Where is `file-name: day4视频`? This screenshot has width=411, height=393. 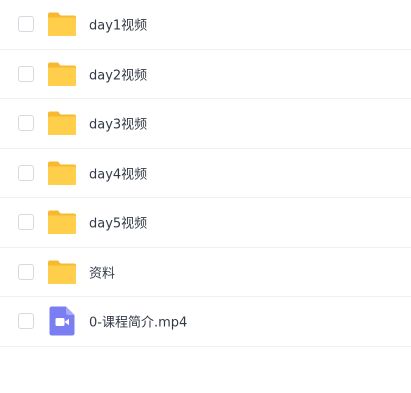
file-name: day4视频 is located at coordinates (118, 172).